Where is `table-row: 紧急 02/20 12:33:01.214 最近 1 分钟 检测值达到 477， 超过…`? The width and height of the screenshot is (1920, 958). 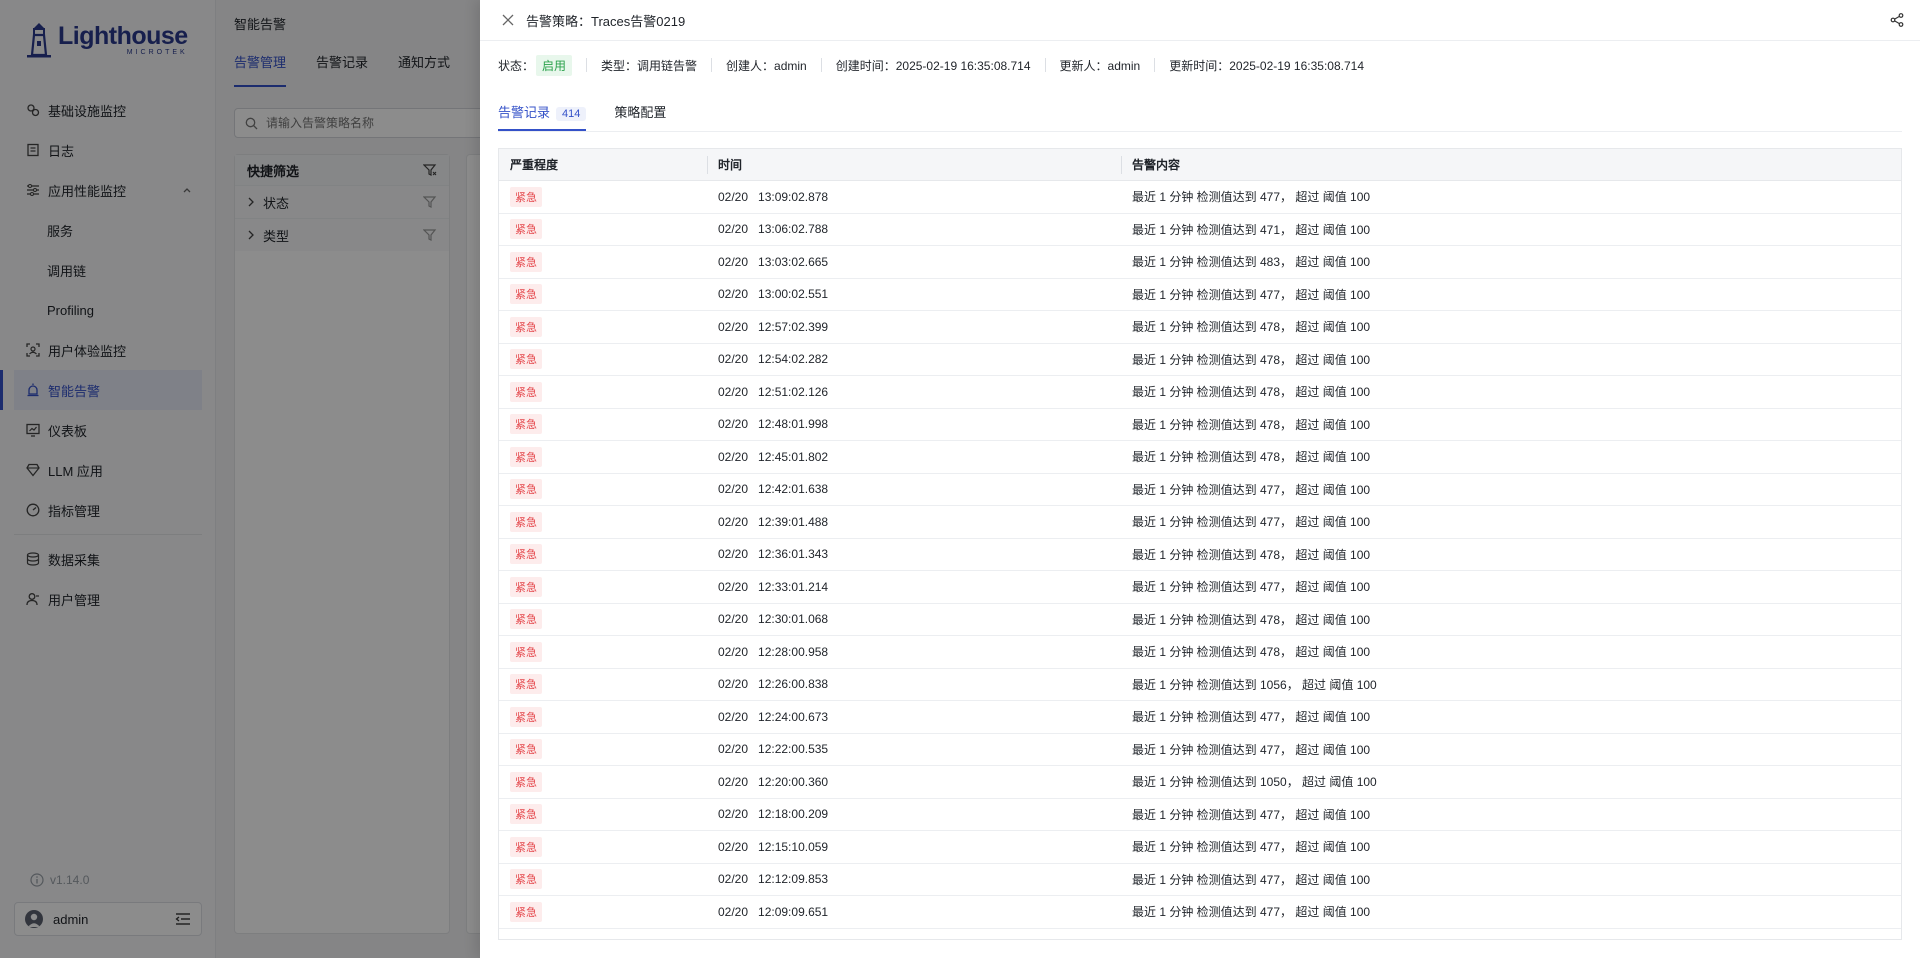
table-row: 紧急 02/20 12:33:01.214 最近 1 分钟 检测值达到 477， 超过… is located at coordinates (1200, 587).